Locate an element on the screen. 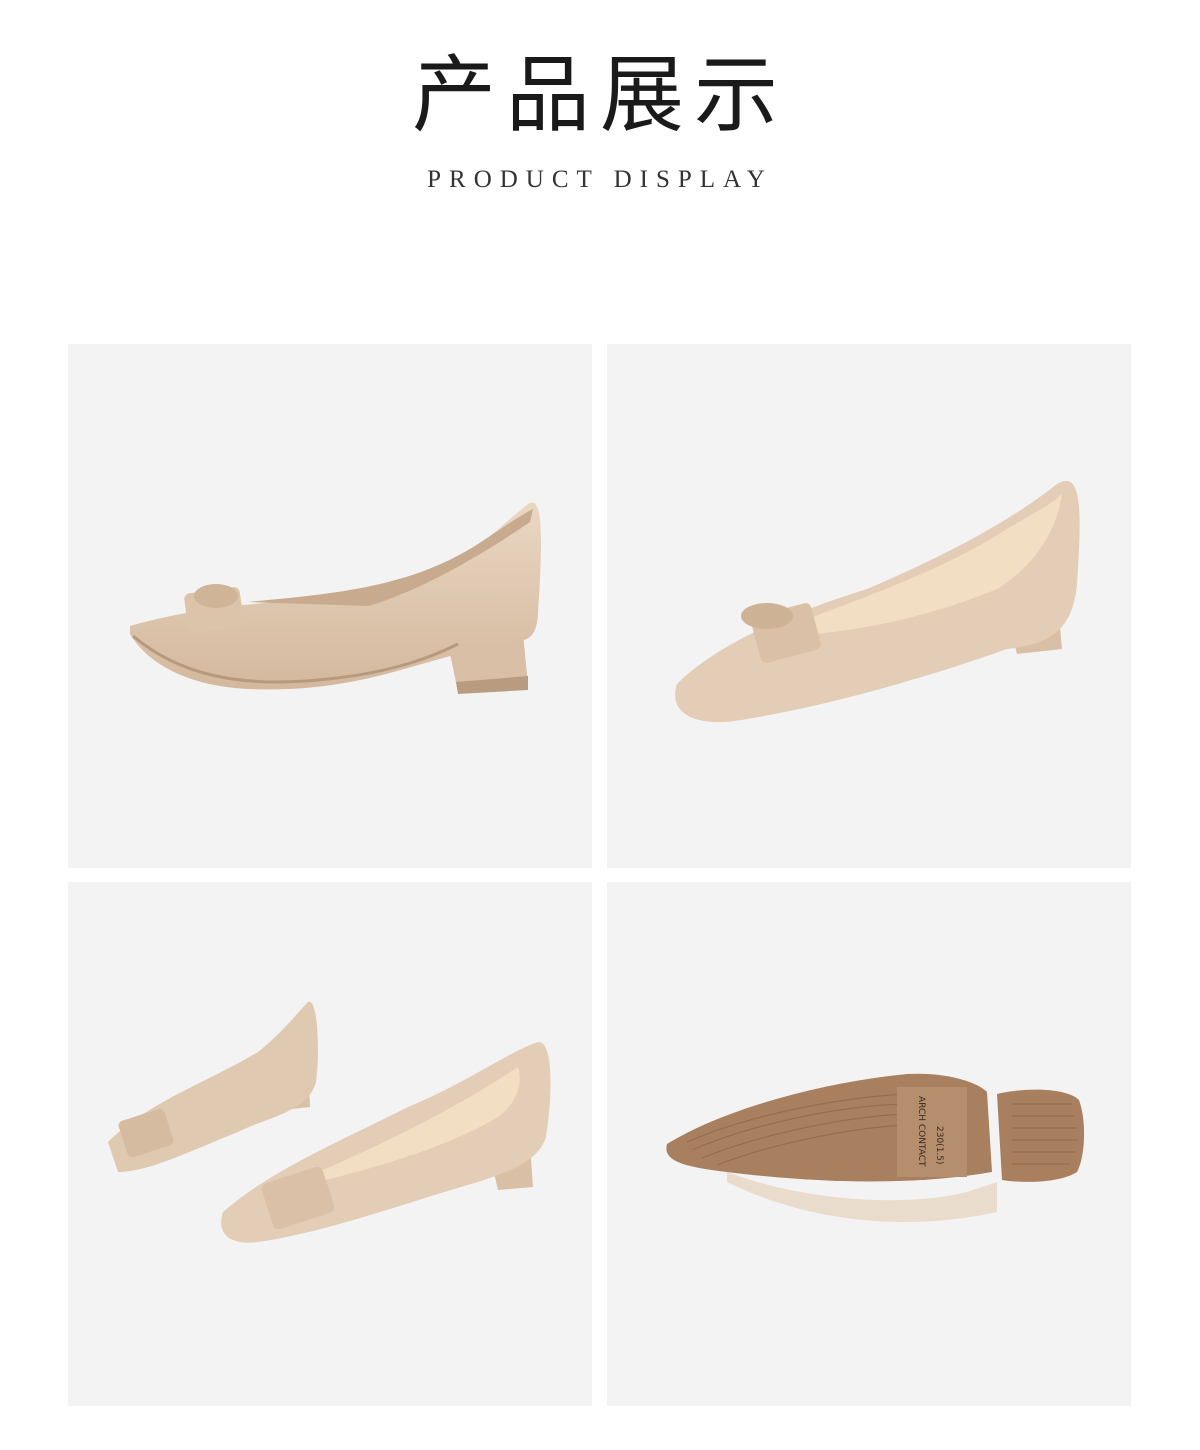 The width and height of the screenshot is (1200, 1450). shoe-side-image is located at coordinates (335, 598).